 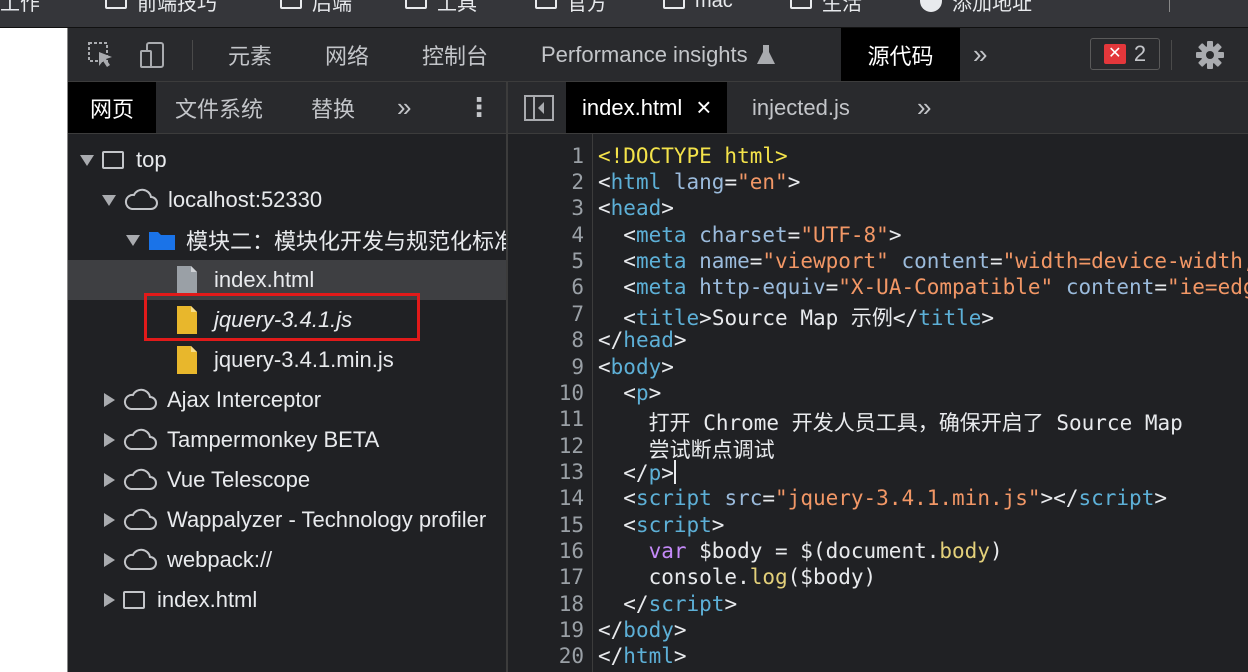 I want to click on line-number: 8, so click(x=577, y=340).